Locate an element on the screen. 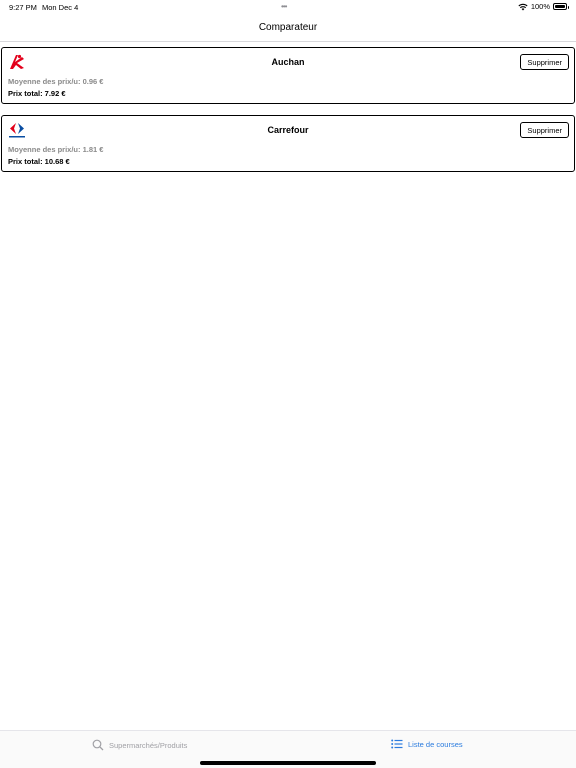 The image size is (576, 768). page-title: Comparateur is located at coordinates (288, 27).